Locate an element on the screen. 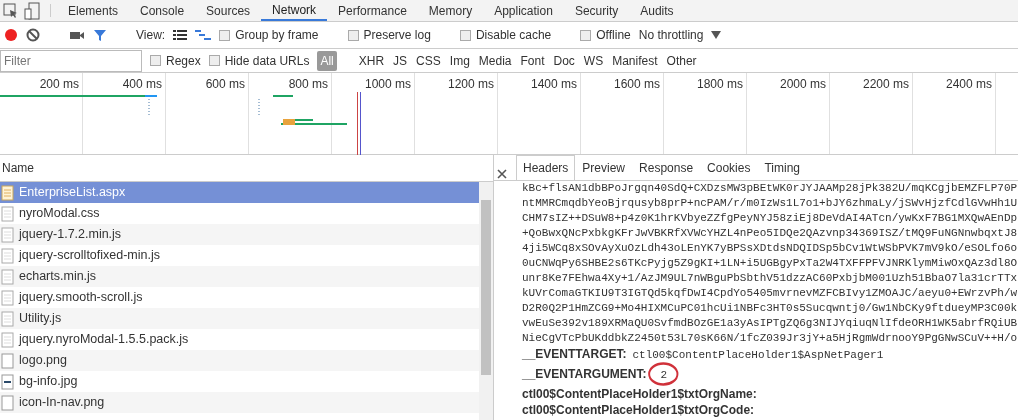 Image resolution: width=1018 pixels, height=420 pixels. checkbox-label: Preserve log is located at coordinates (397, 35).